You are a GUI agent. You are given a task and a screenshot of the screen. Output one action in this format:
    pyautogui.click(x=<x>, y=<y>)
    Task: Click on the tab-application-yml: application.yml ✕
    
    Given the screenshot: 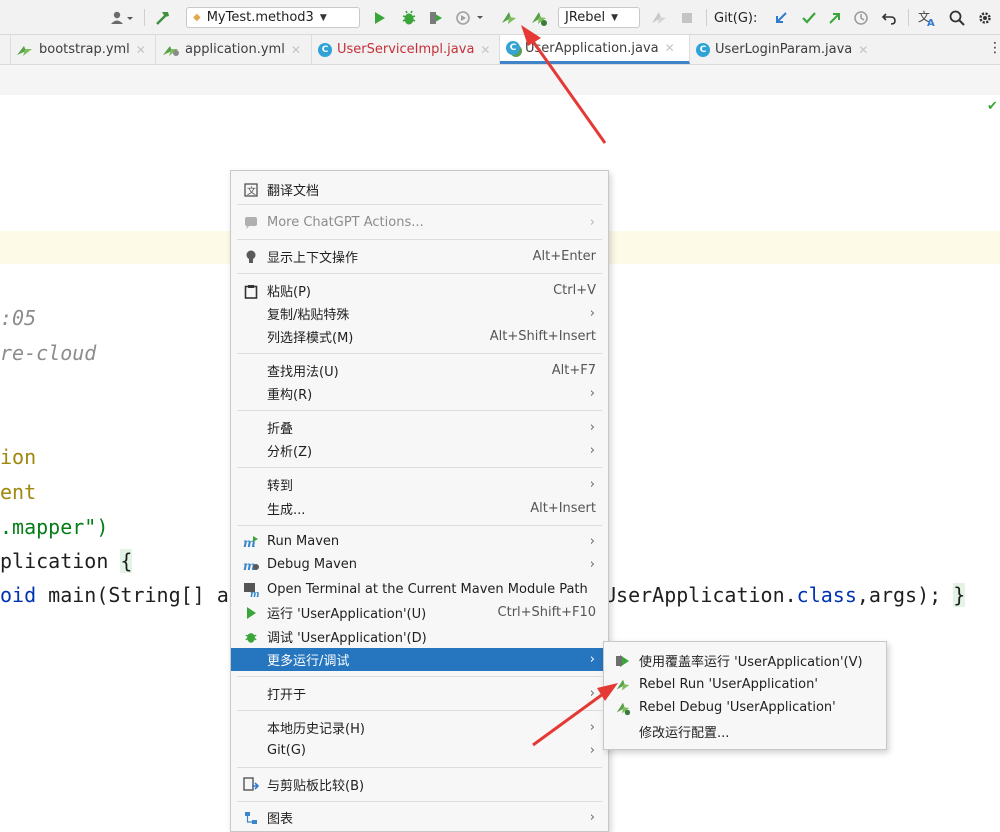 What is the action you would take?
    pyautogui.click(x=234, y=49)
    